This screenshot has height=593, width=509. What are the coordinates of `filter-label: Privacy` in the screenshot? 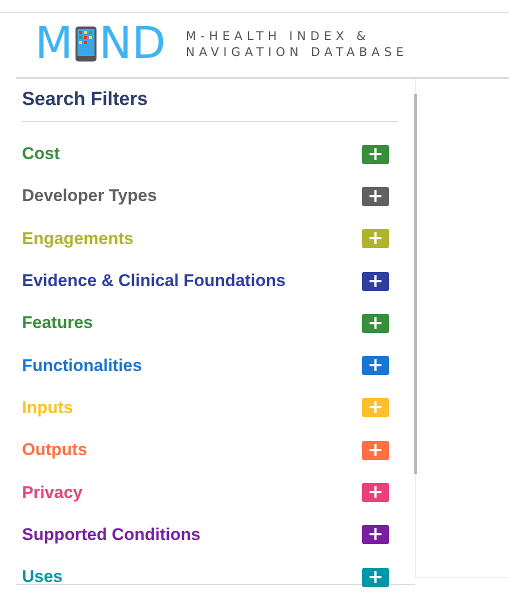 It's located at (52, 492).